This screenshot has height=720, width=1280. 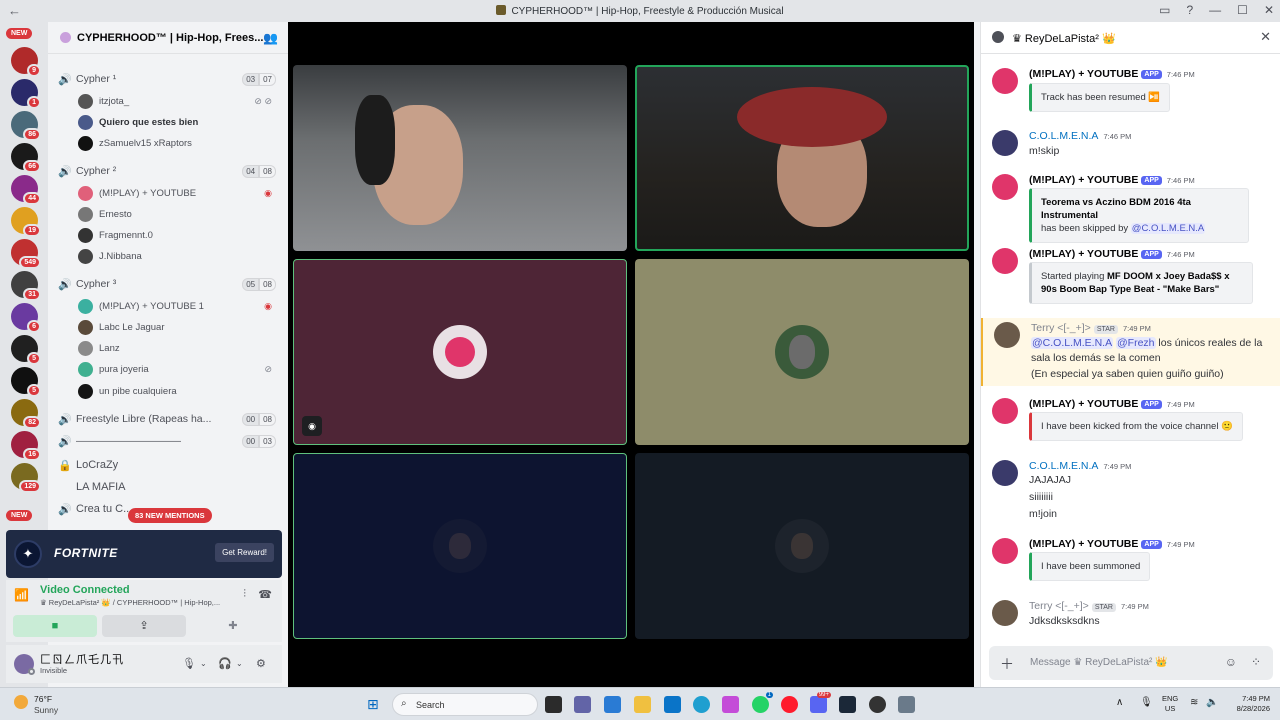 I want to click on voice-user: (M!PLAY) + YOUTUBE ◉, so click(x=178, y=193).